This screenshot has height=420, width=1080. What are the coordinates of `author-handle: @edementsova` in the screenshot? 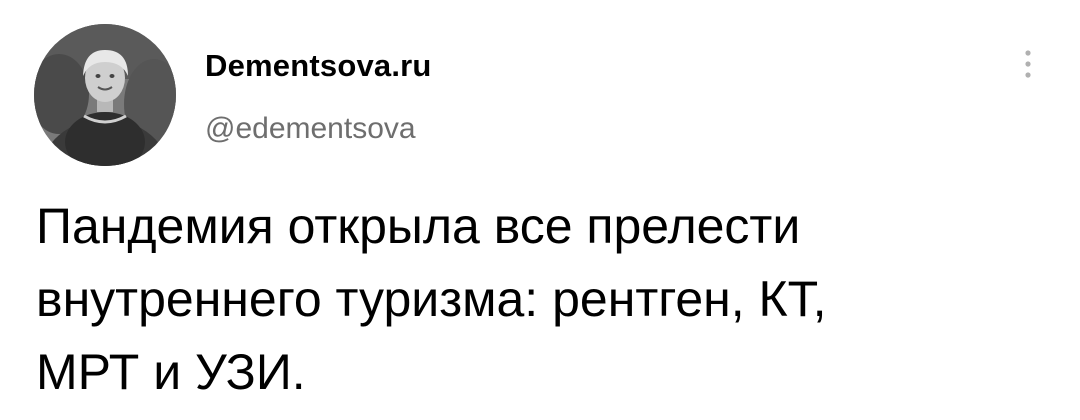 It's located at (310, 129).